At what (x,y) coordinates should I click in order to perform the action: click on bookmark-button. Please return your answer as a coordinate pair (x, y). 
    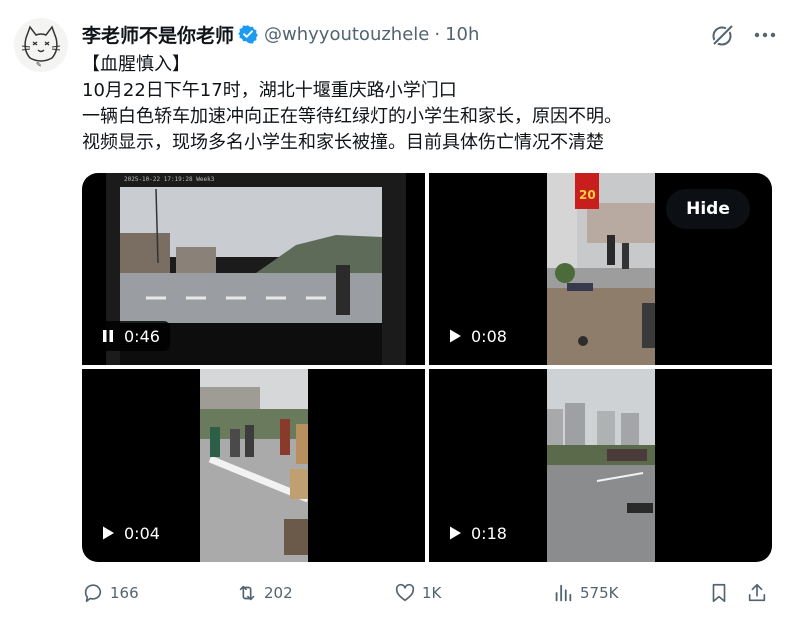
    Looking at the image, I should click on (722, 593).